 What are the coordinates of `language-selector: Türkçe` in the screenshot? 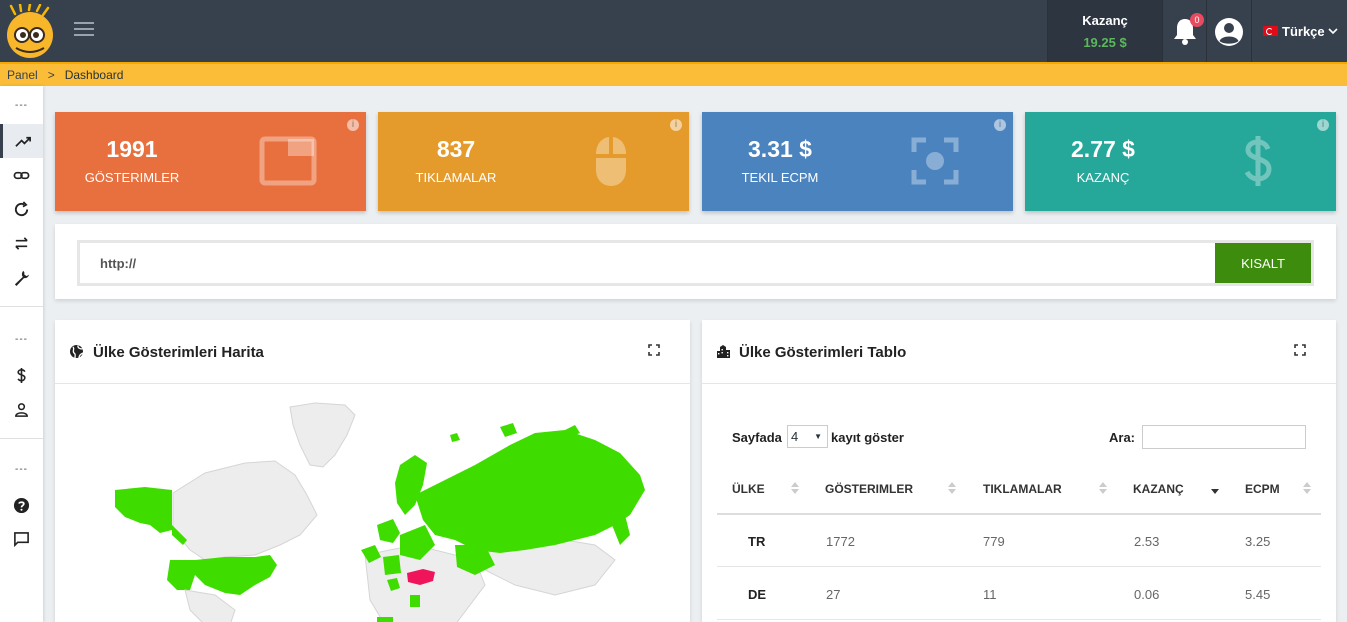 It's located at (1300, 31).